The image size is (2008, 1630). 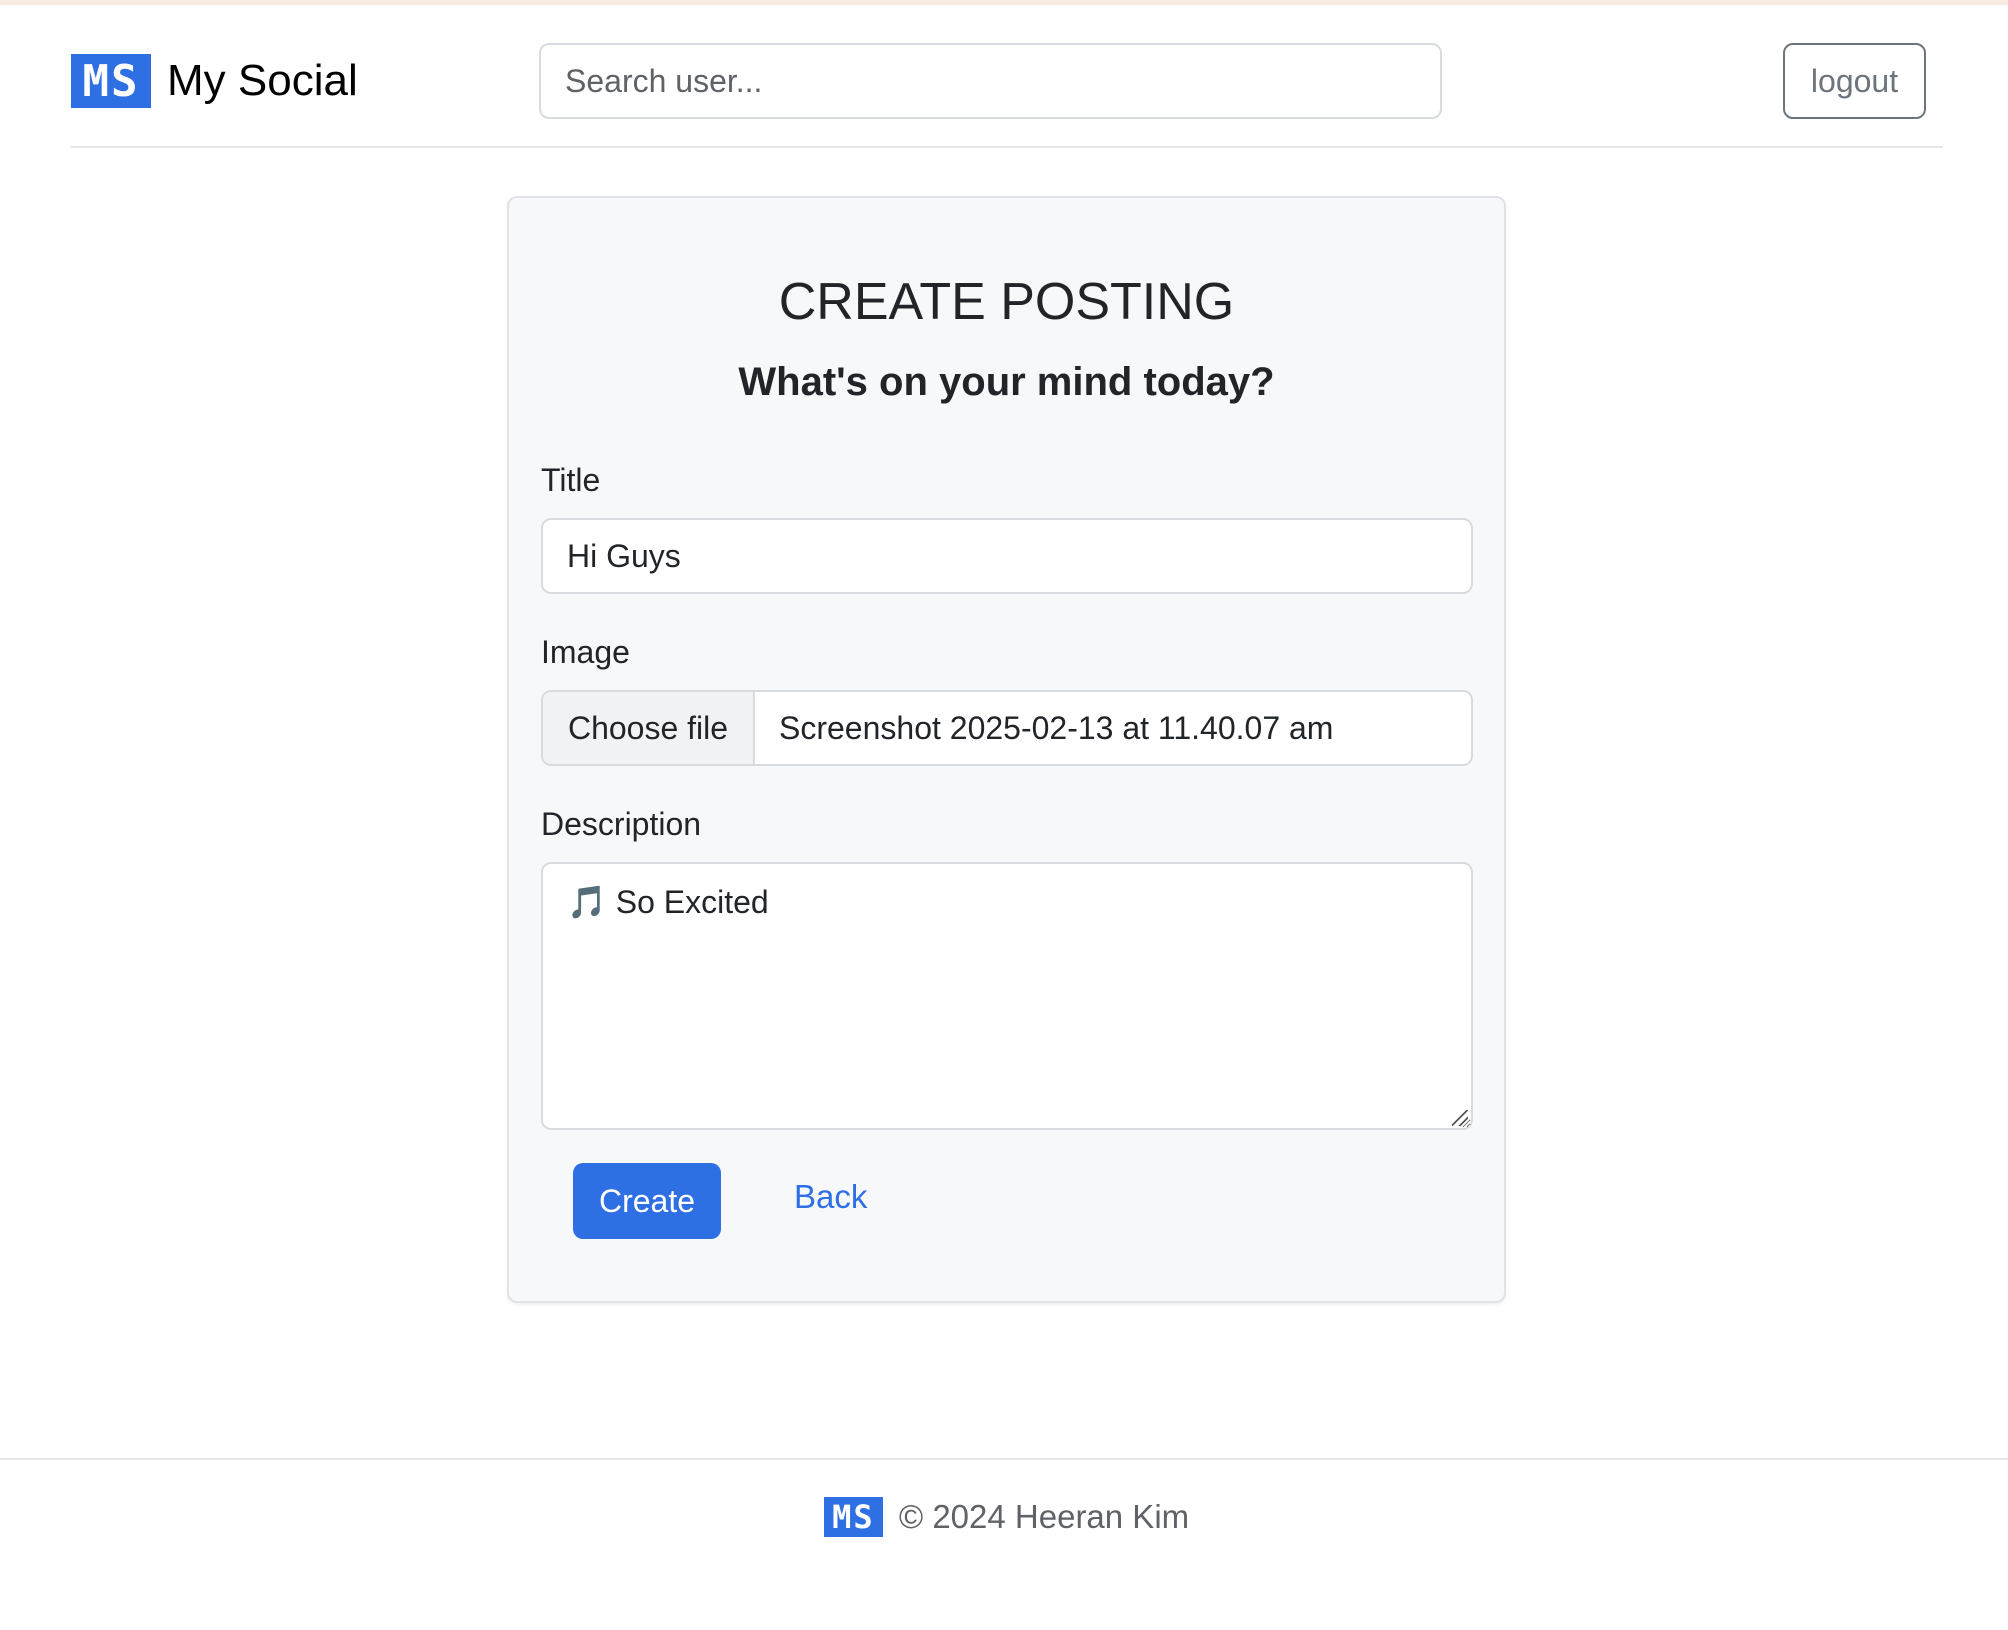 I want to click on navbar: MS My Social logout, so click(x=1004, y=76).